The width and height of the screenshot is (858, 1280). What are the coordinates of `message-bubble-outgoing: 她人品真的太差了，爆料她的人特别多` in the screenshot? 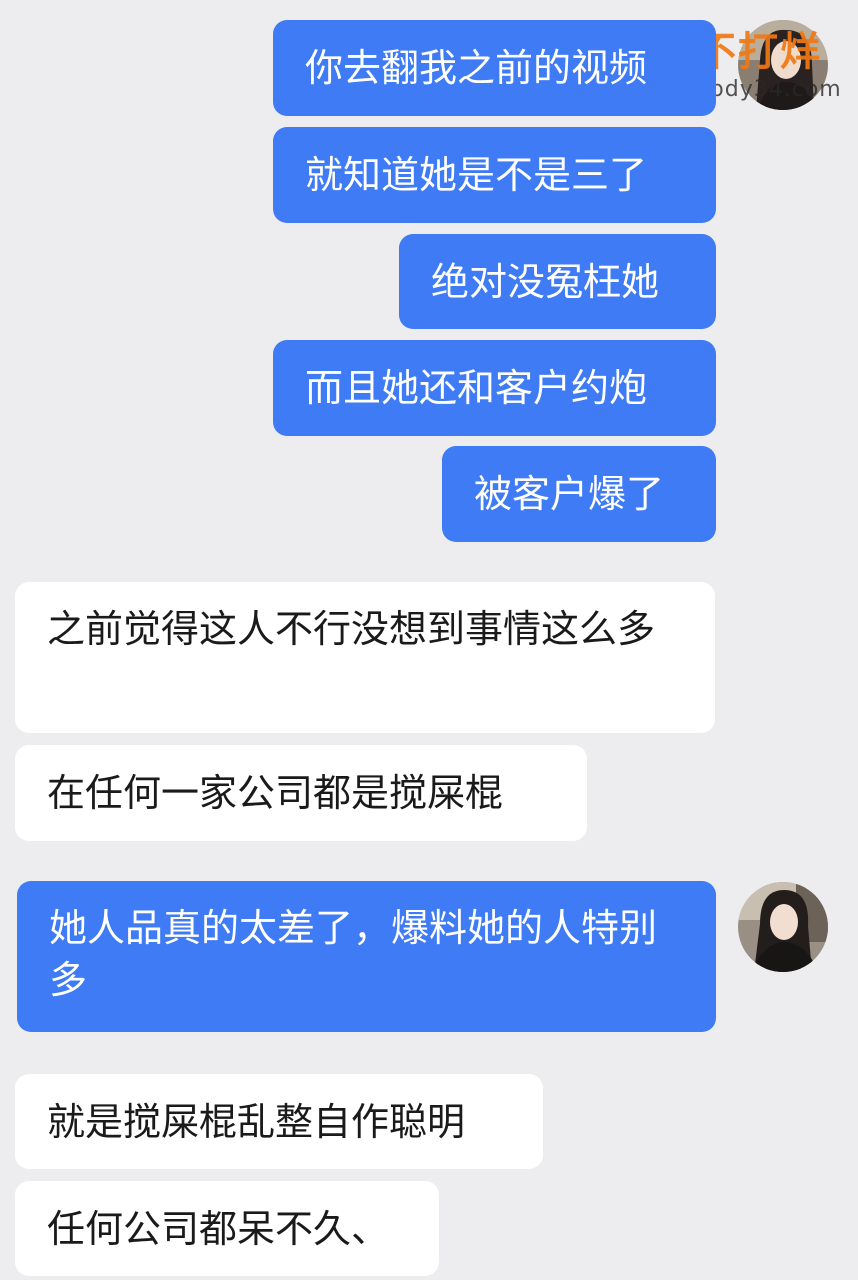 It's located at (366, 956).